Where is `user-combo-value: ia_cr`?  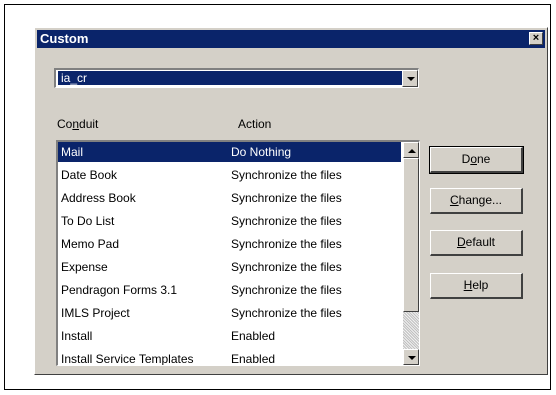
user-combo-value: ia_cr is located at coordinates (235, 78).